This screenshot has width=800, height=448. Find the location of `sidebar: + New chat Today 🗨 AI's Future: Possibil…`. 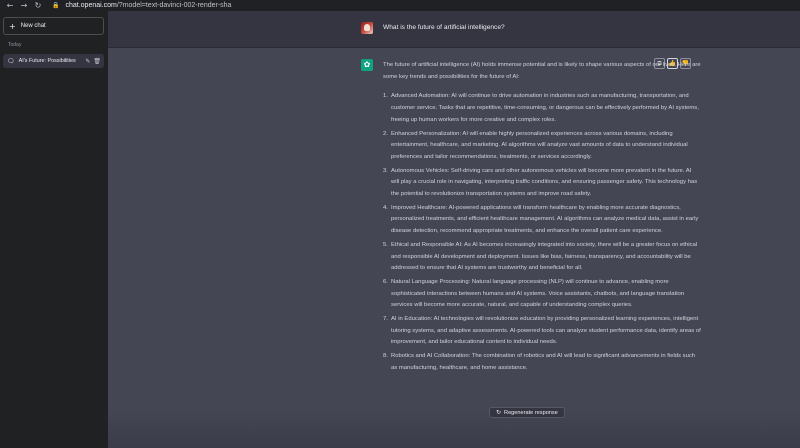

sidebar: + New chat Today 🗨 AI's Future: Possibil… is located at coordinates (54, 229).